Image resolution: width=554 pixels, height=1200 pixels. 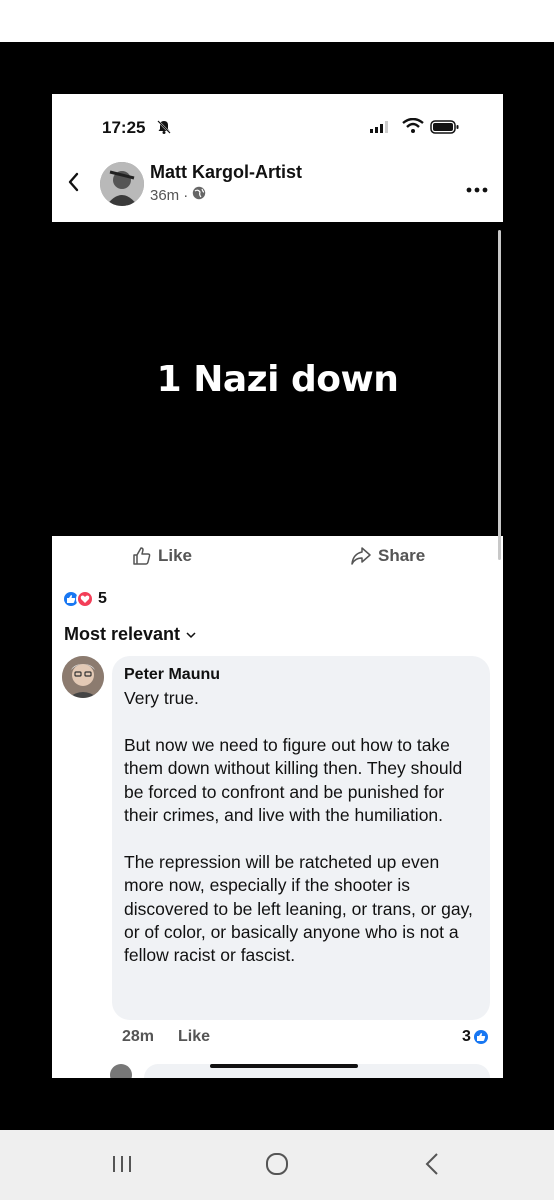 I want to click on more-icon, so click(x=477, y=190).